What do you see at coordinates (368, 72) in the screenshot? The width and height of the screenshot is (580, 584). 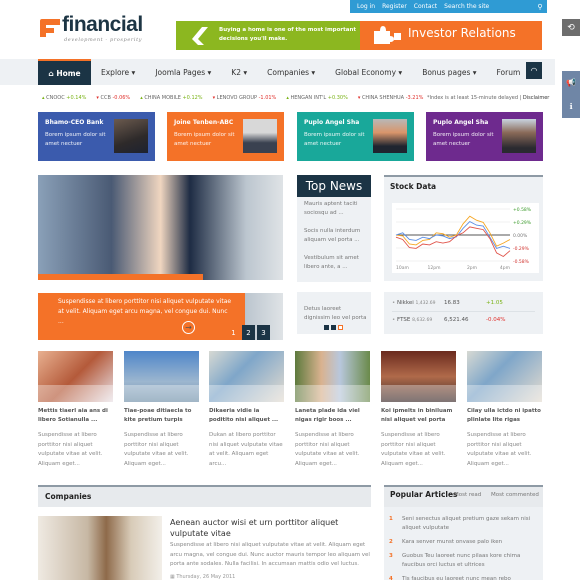 I see `nav-global-economy: Global Economy ▾` at bounding box center [368, 72].